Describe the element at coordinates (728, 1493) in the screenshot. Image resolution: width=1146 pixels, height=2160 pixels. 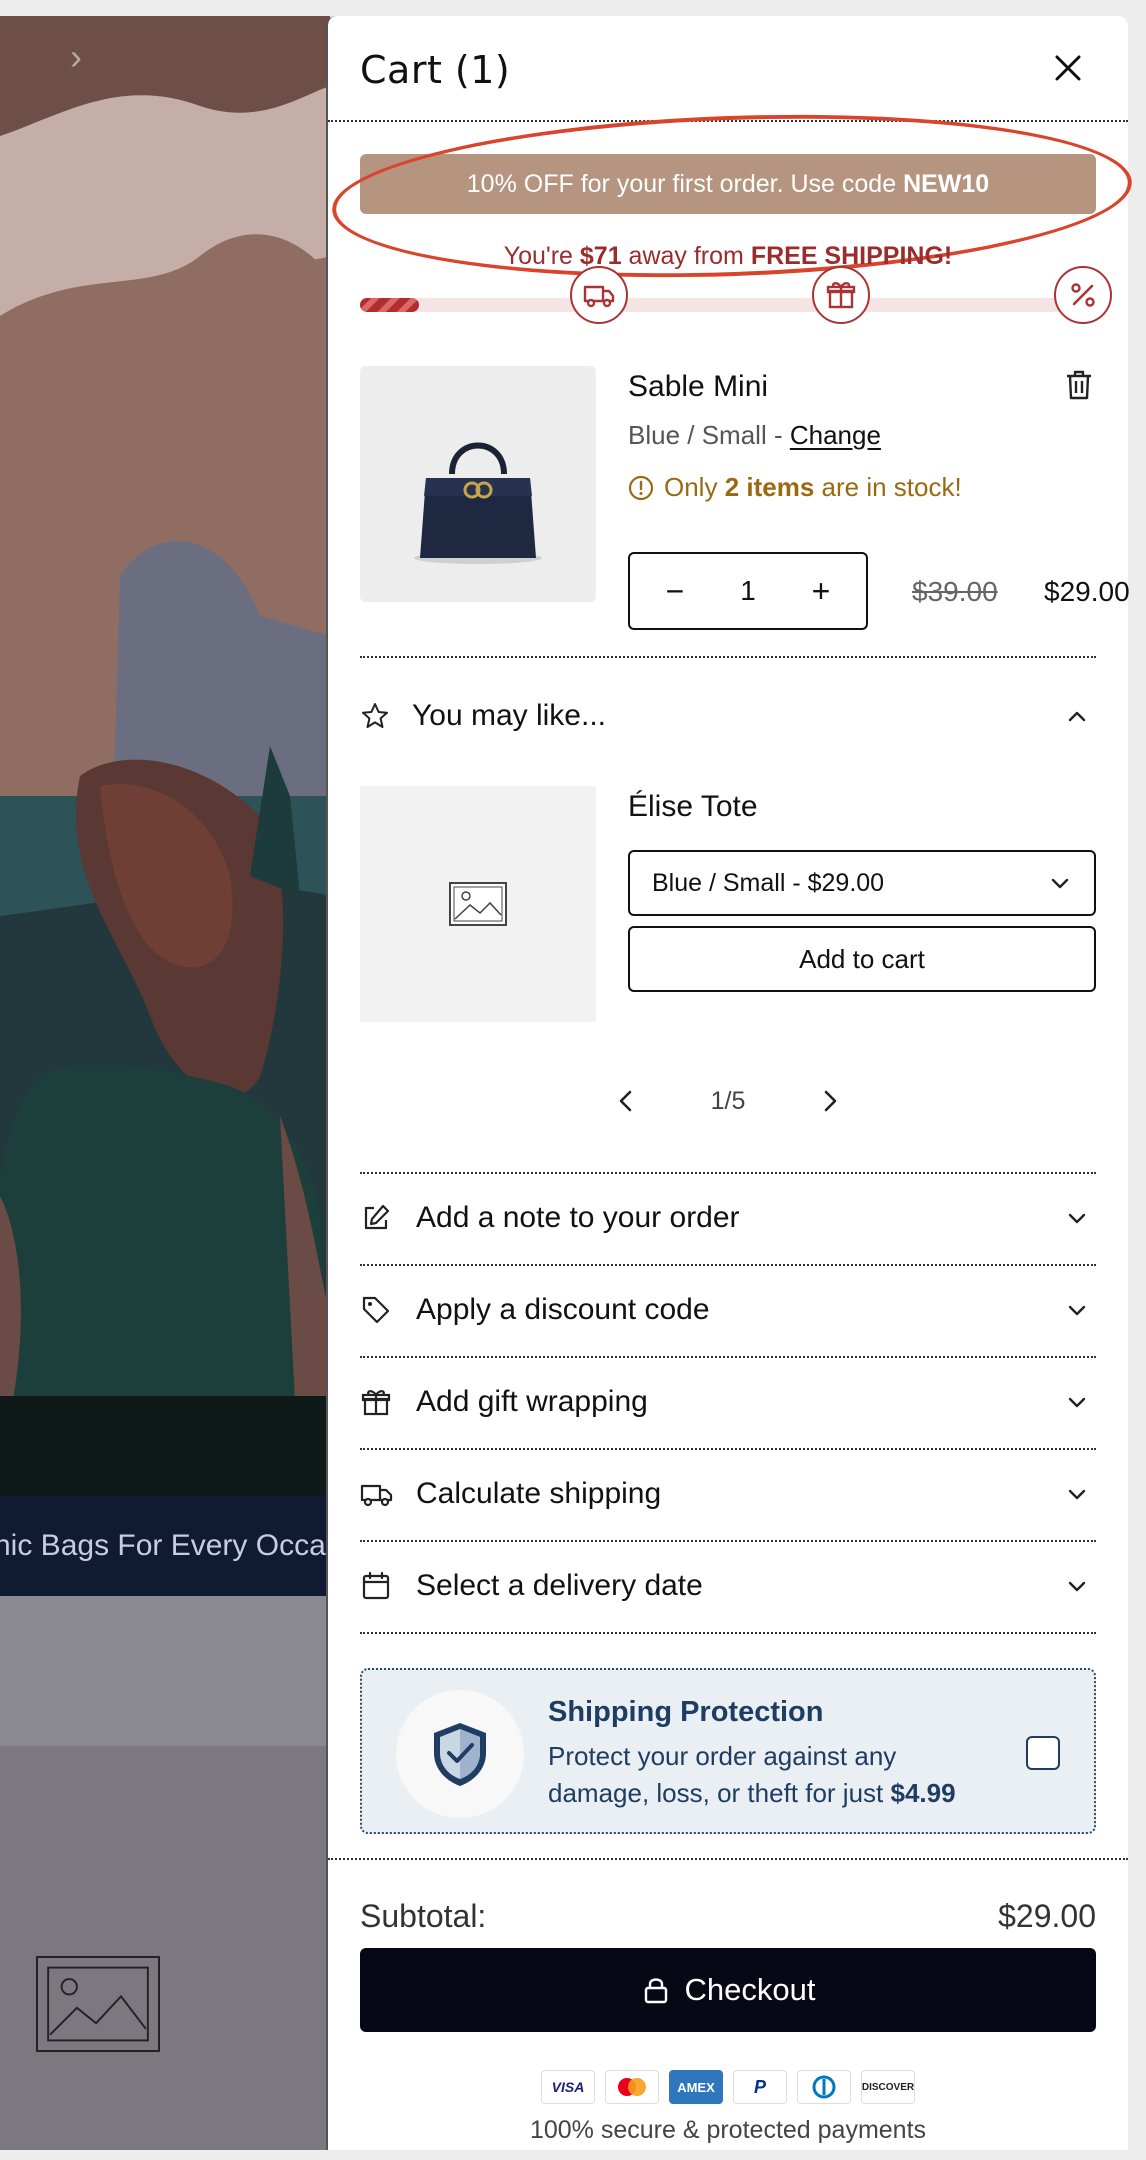
I see `accordion-calculate-shipping: Calculate shipping` at that location.